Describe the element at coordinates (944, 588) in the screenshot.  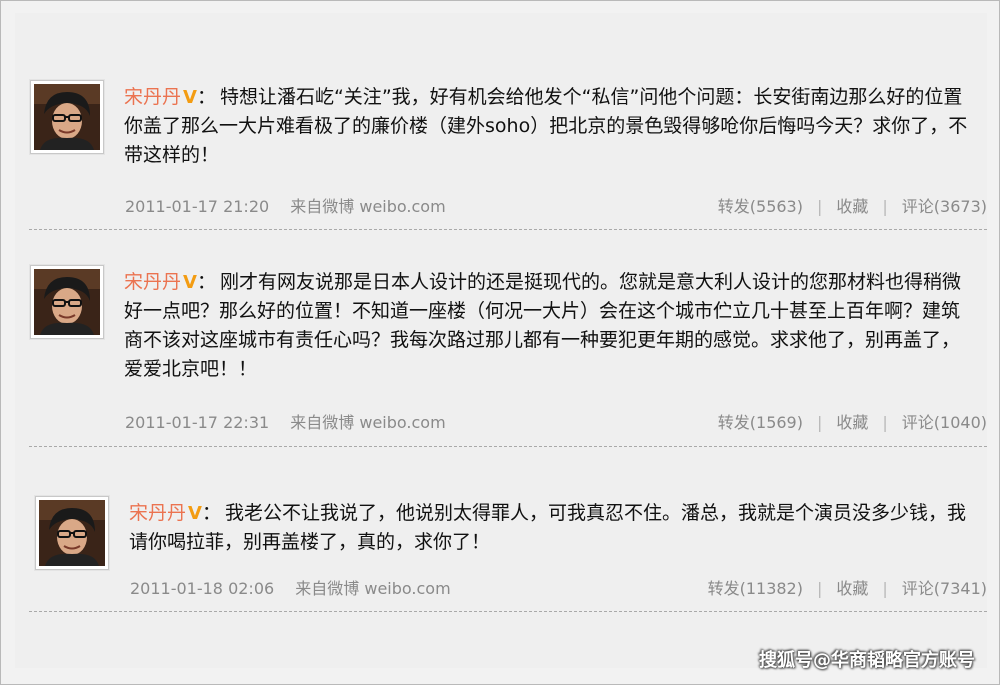
I see `comment-button: 评论(7341)` at that location.